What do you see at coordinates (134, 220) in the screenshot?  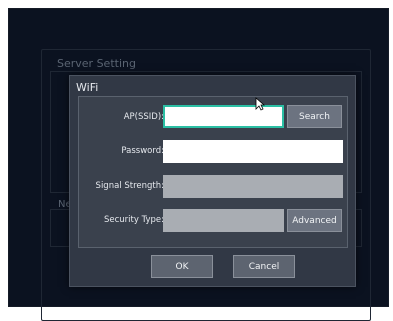 I see `security-type-label: Security Type:` at bounding box center [134, 220].